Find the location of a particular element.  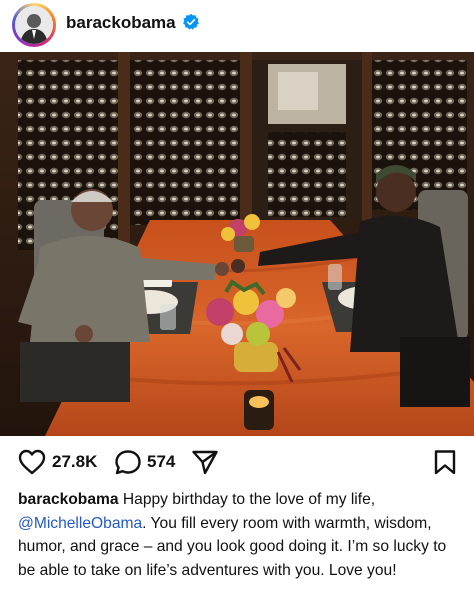

caption-text-start: Happy birthday to the love of my life, is located at coordinates (247, 499).